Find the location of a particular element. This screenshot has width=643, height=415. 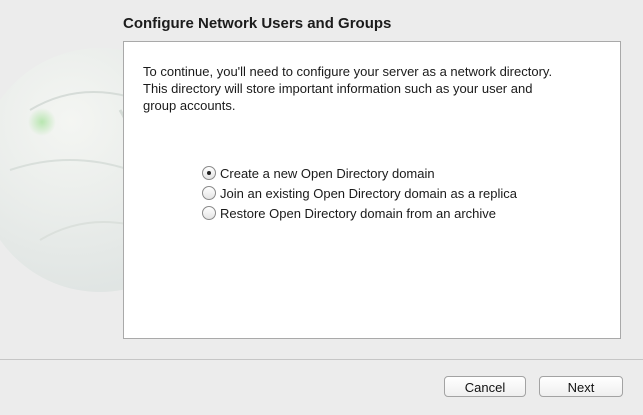

option-create-domain: Create a new Open Directory domain is located at coordinates (359, 173).